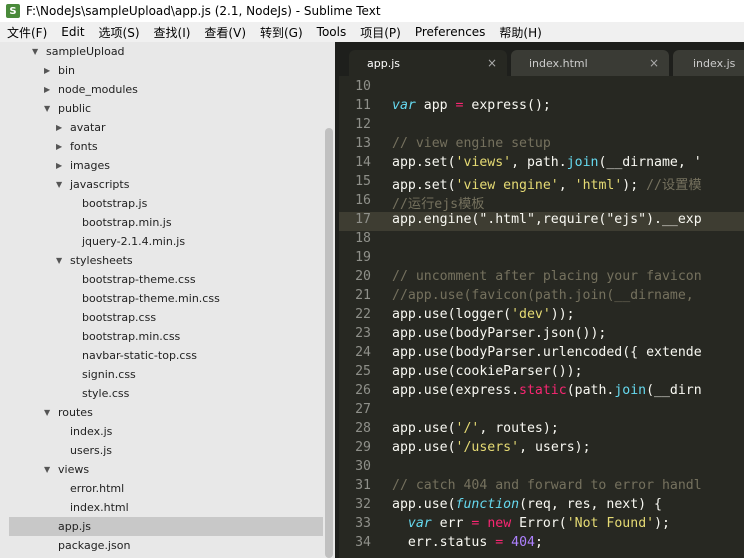 The image size is (744, 558). I want to click on menu-item: Preferences, so click(450, 32).